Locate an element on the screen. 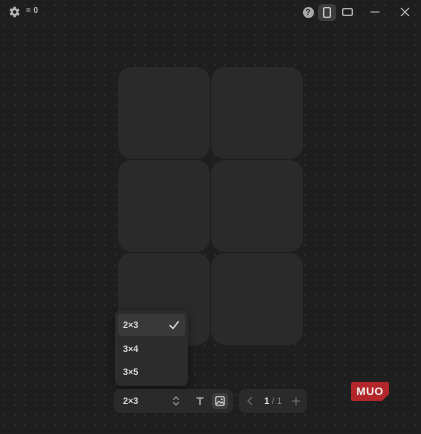  portrait-orientation-button is located at coordinates (327, 12).